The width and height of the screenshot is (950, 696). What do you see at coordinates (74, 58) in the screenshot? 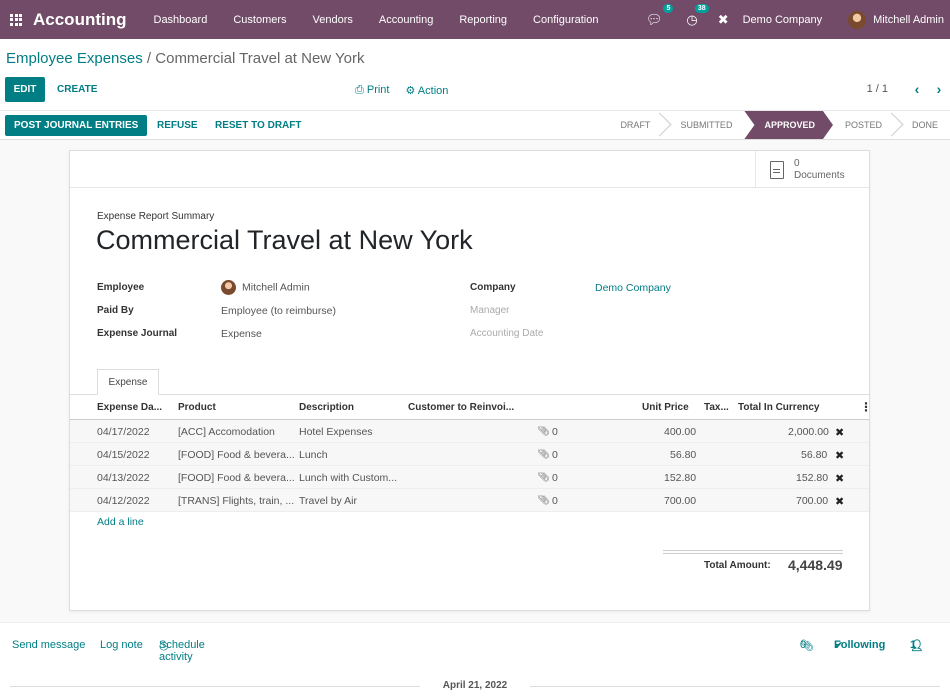
I see `breadcrumb-parent: Employee Expenses` at bounding box center [74, 58].